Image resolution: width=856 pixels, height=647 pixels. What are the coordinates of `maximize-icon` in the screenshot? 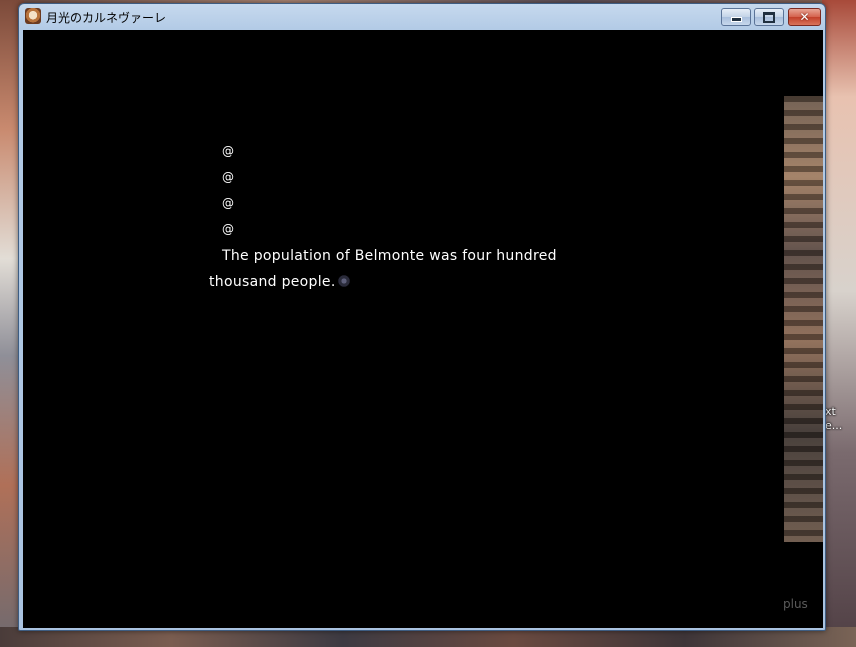 It's located at (769, 17).